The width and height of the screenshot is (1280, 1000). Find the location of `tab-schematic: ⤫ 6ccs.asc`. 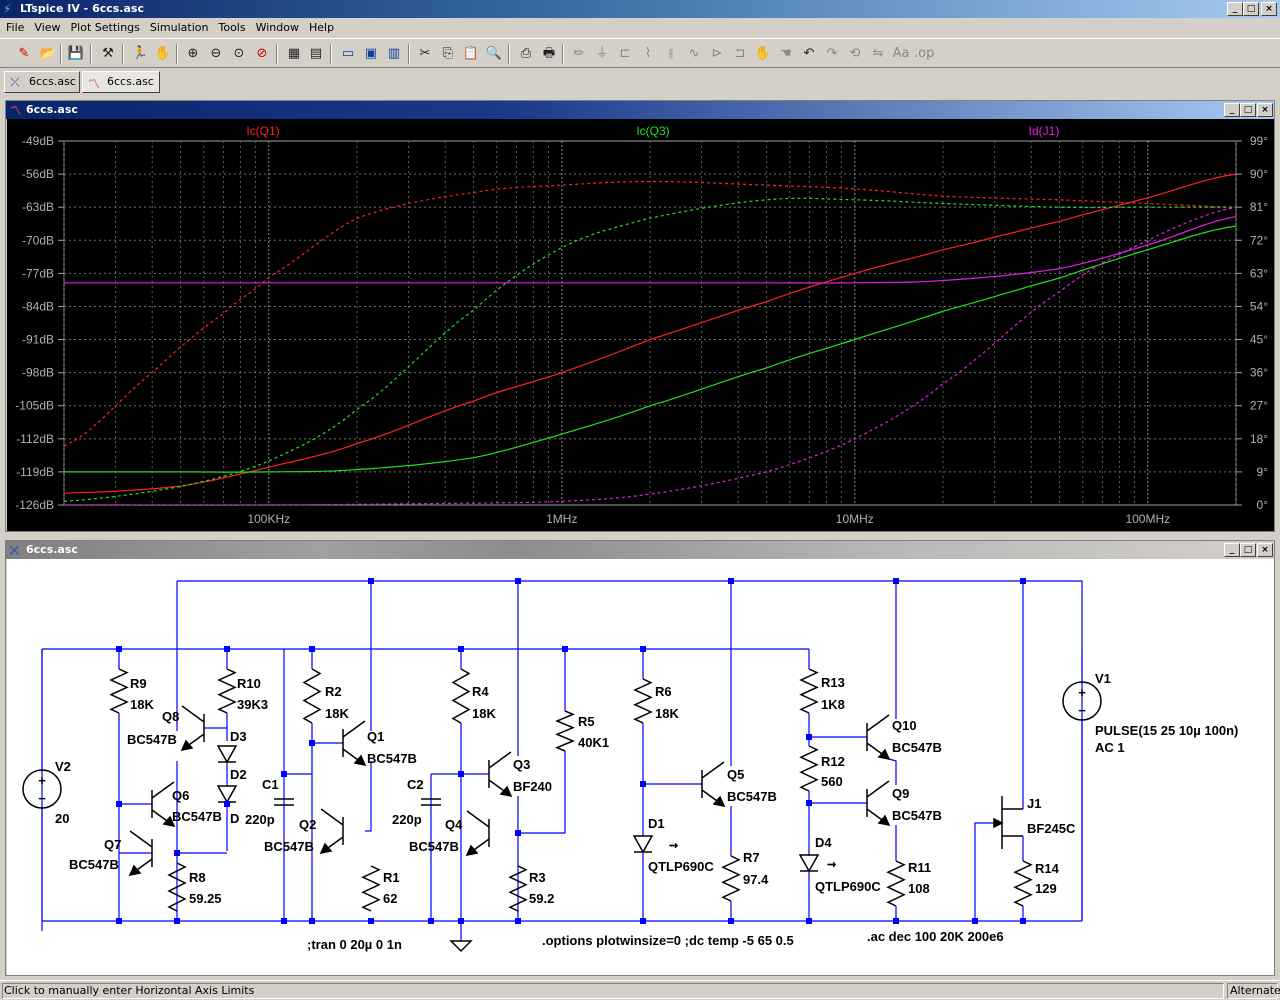

tab-schematic: ⤫ 6ccs.asc is located at coordinates (42, 82).